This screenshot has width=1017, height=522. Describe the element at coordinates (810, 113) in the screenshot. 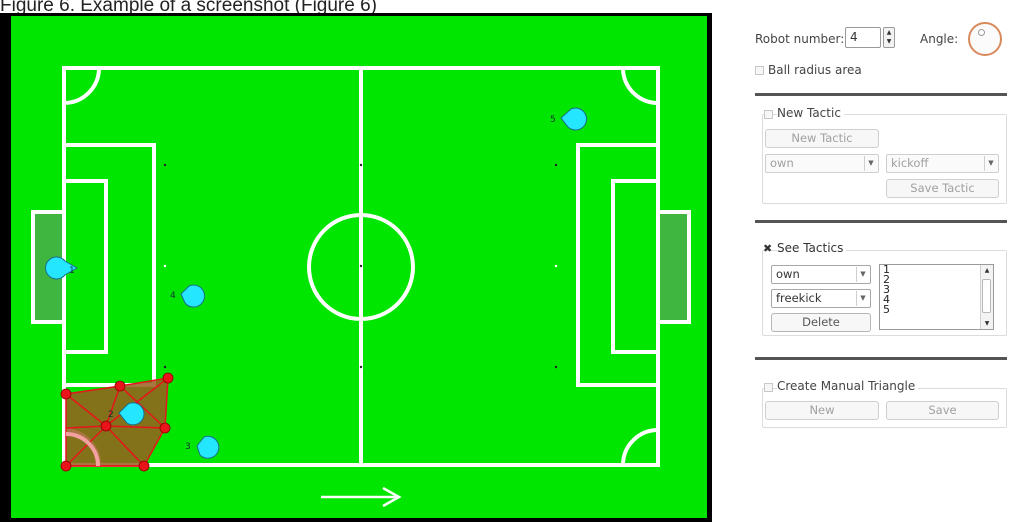

I see `new-tactic-group-label: New Tactic` at that location.